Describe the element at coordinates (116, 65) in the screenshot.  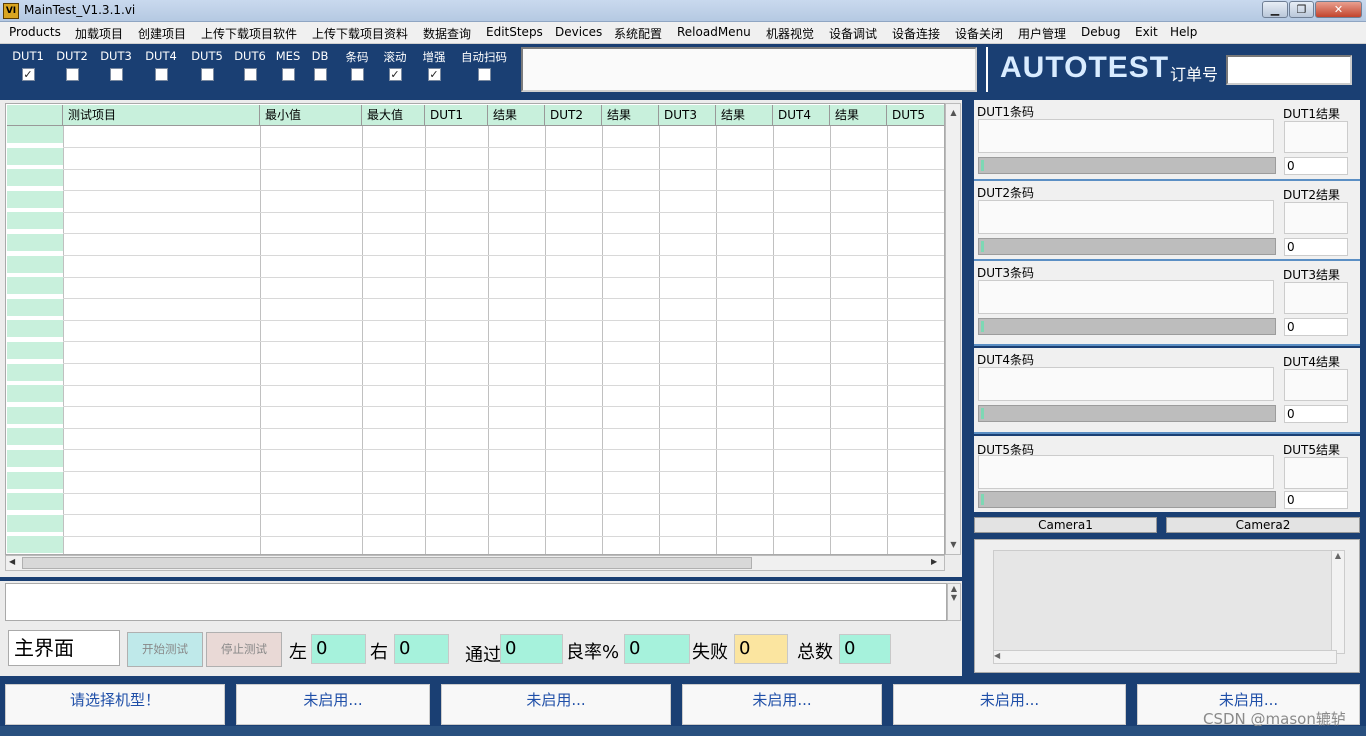
I see `toggle-dut3: DUT3` at that location.